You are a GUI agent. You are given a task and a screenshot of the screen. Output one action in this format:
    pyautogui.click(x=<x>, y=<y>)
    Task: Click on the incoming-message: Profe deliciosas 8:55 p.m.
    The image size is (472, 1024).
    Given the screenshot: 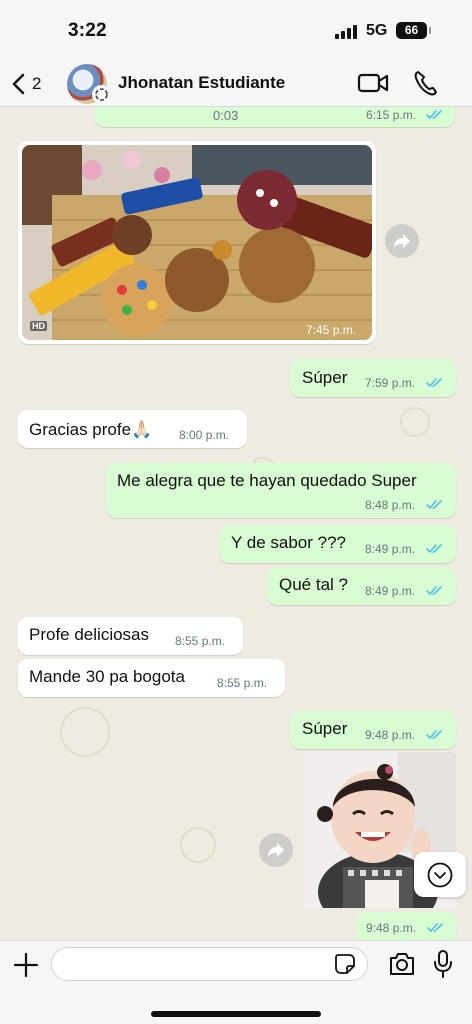 What is the action you would take?
    pyautogui.click(x=130, y=636)
    